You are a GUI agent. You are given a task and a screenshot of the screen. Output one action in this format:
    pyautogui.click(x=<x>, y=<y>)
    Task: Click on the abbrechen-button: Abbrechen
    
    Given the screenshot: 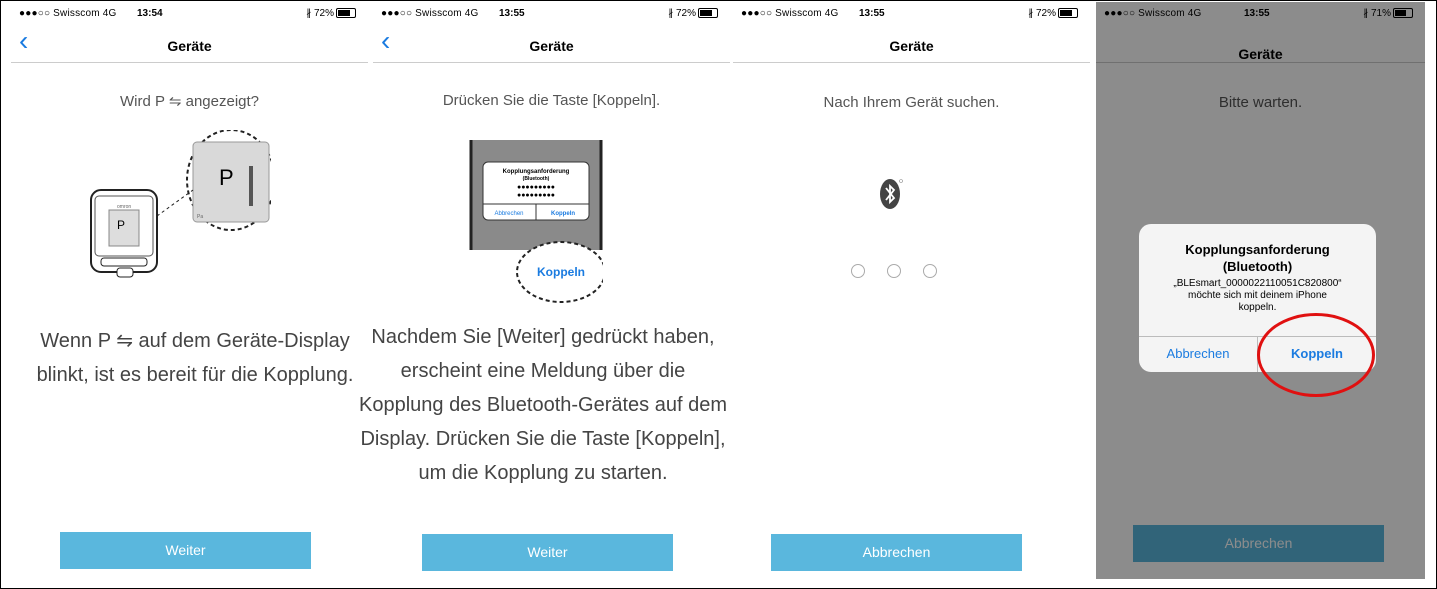 What is the action you would take?
    pyautogui.click(x=896, y=552)
    